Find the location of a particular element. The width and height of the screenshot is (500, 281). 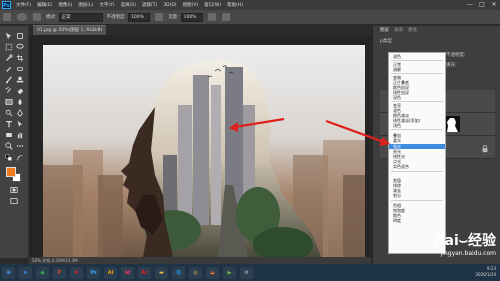

maximize-button: □ is located at coordinates (482, 5).